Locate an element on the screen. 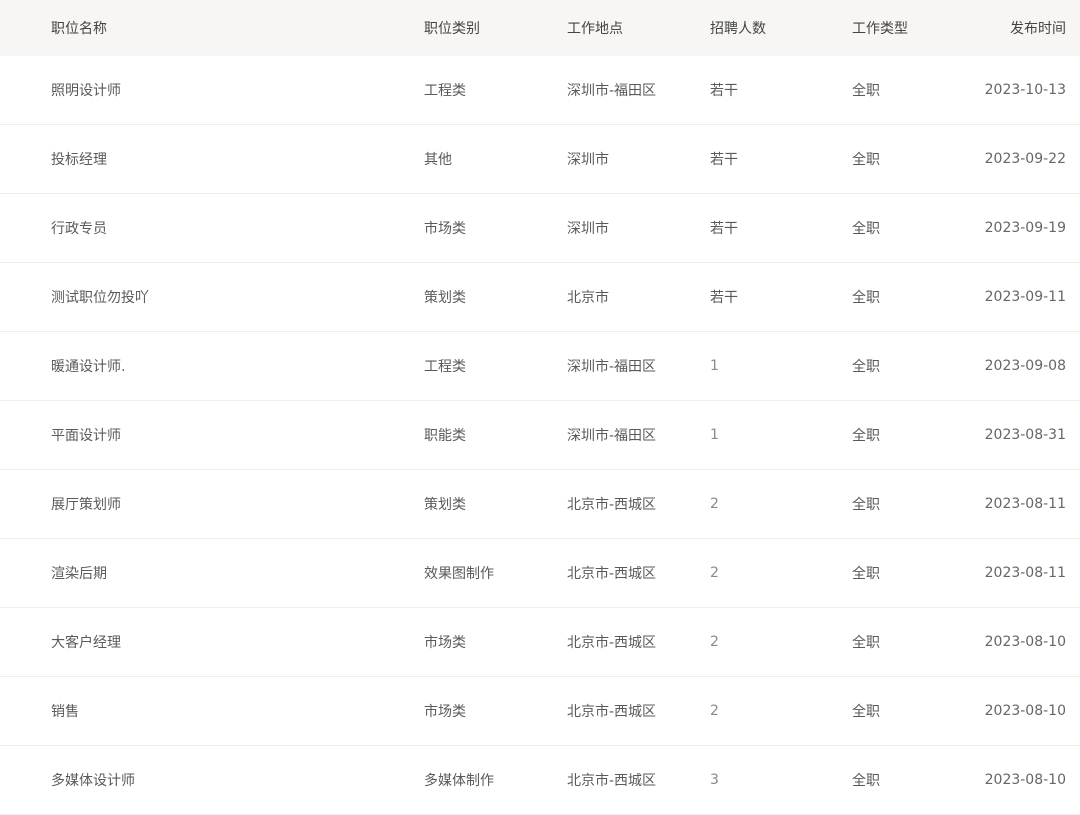 The height and width of the screenshot is (815, 1080). table-row: 平面设计师 职能类 深圳市-福田区 1 全职 2023-08-31 is located at coordinates (540, 435).